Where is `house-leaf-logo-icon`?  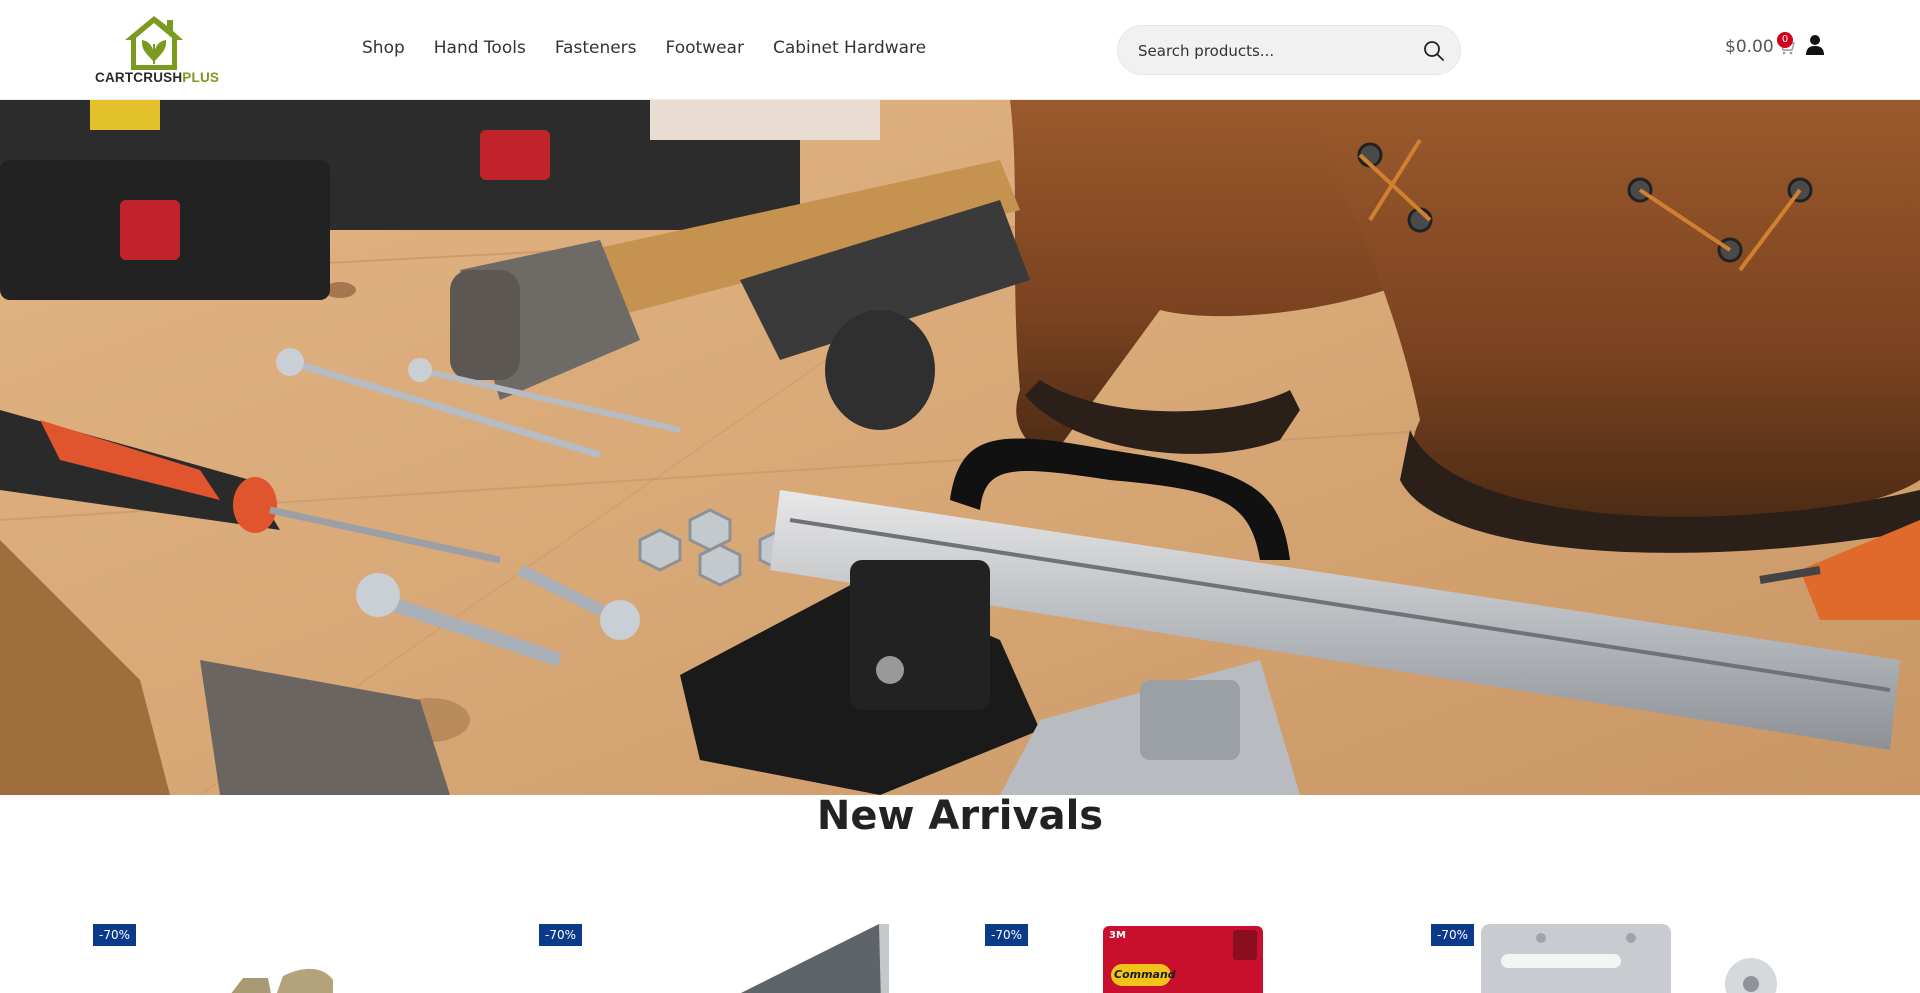
house-leaf-logo-icon is located at coordinates (154, 43).